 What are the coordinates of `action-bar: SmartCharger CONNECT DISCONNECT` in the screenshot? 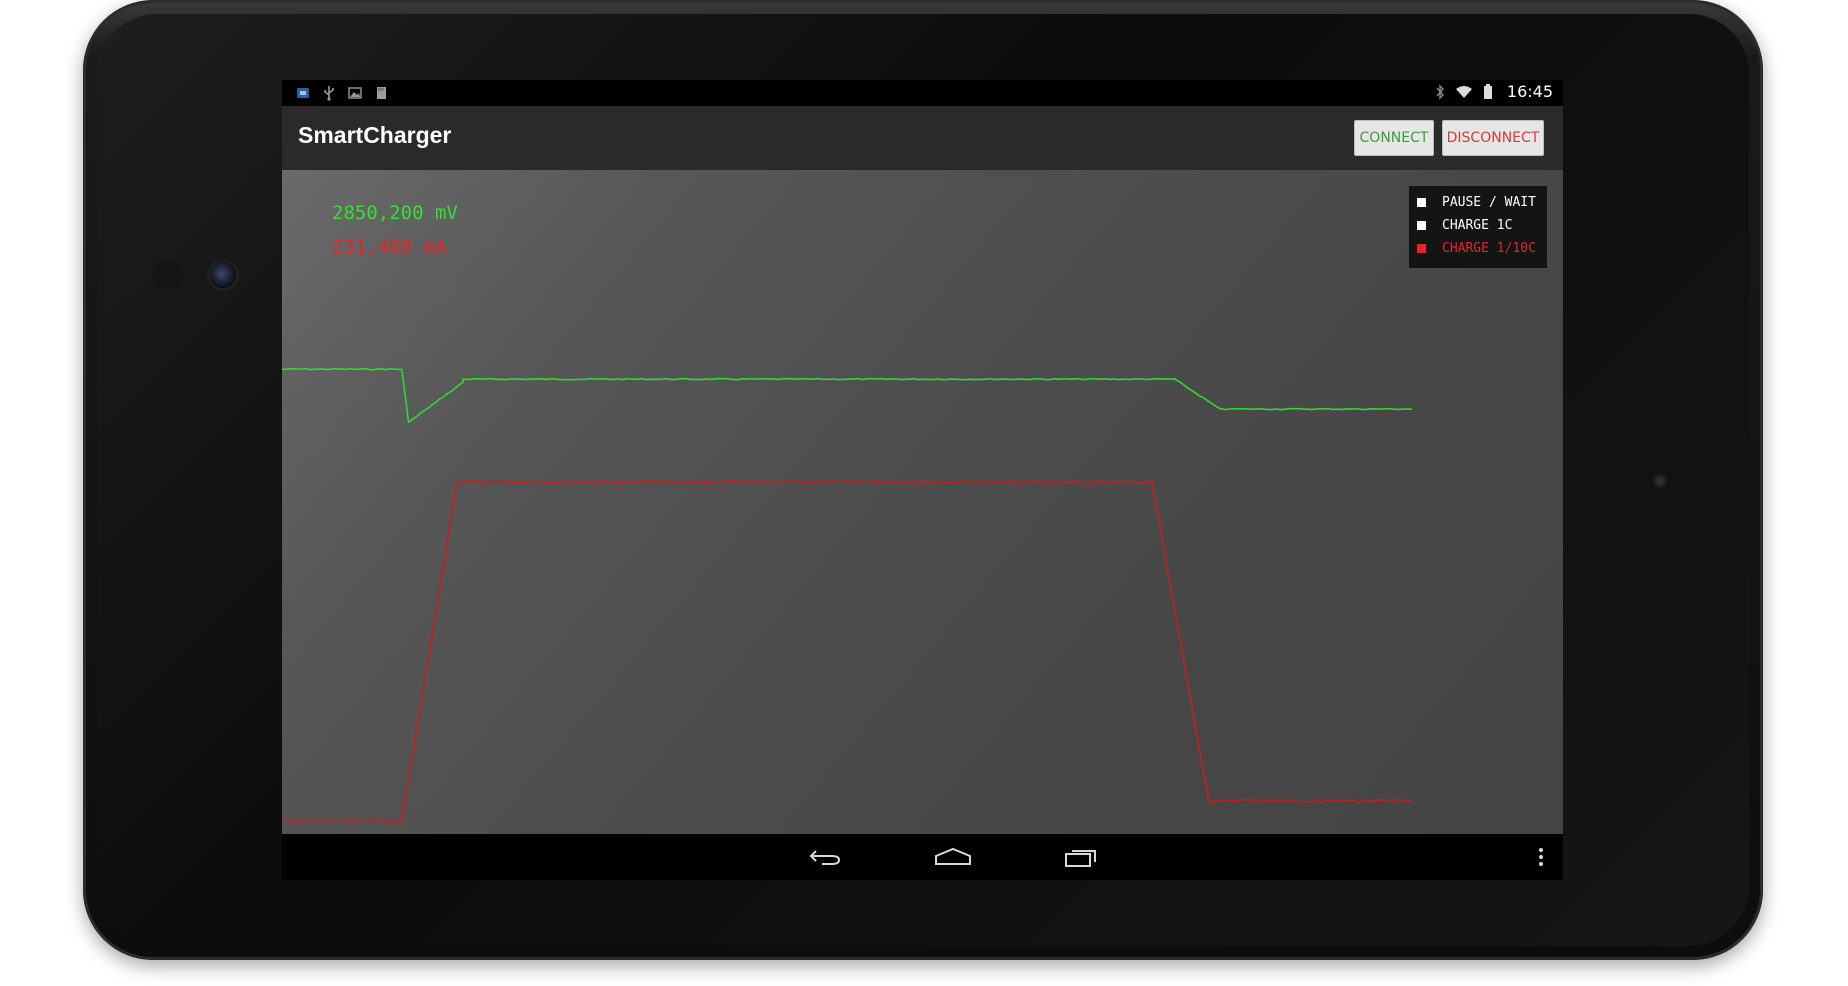 It's located at (922, 138).